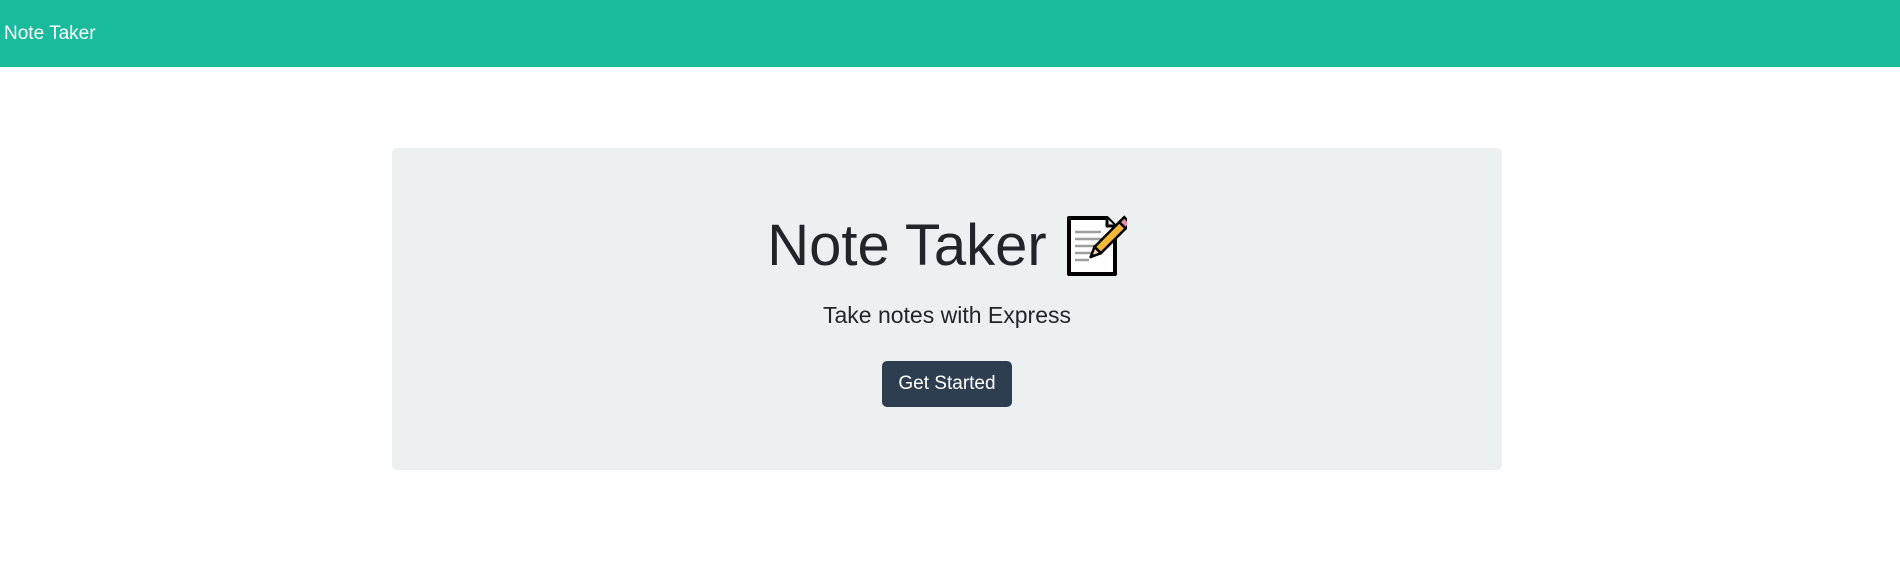  Describe the element at coordinates (1098, 246) in the screenshot. I see `memo-icon` at that location.